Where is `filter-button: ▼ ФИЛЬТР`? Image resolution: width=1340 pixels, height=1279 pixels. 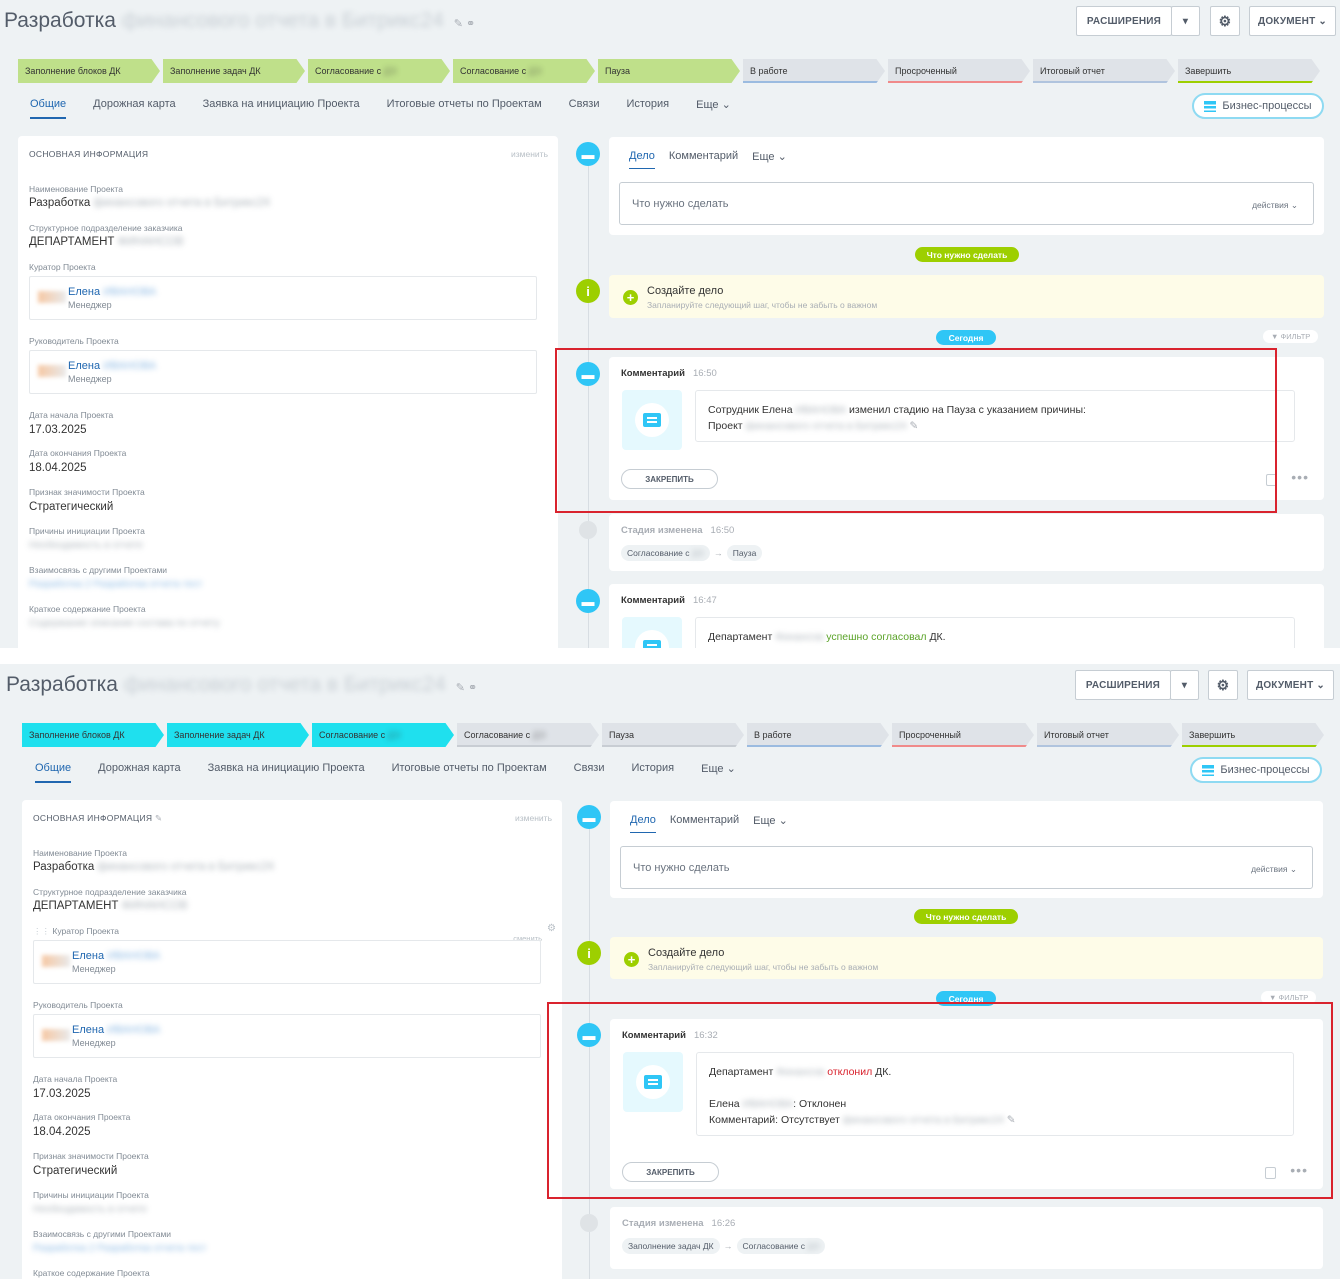
filter-button: ▼ ФИЛЬТР is located at coordinates (1291, 336).